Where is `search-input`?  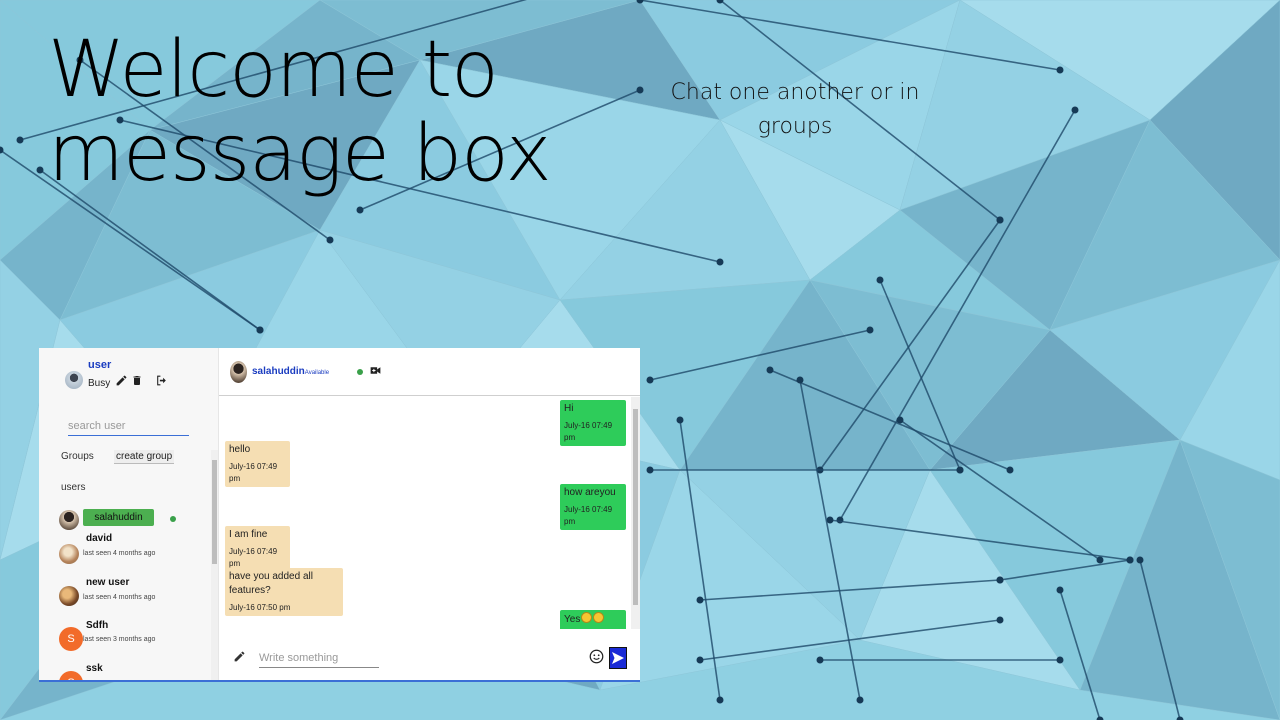 search-input is located at coordinates (128, 426).